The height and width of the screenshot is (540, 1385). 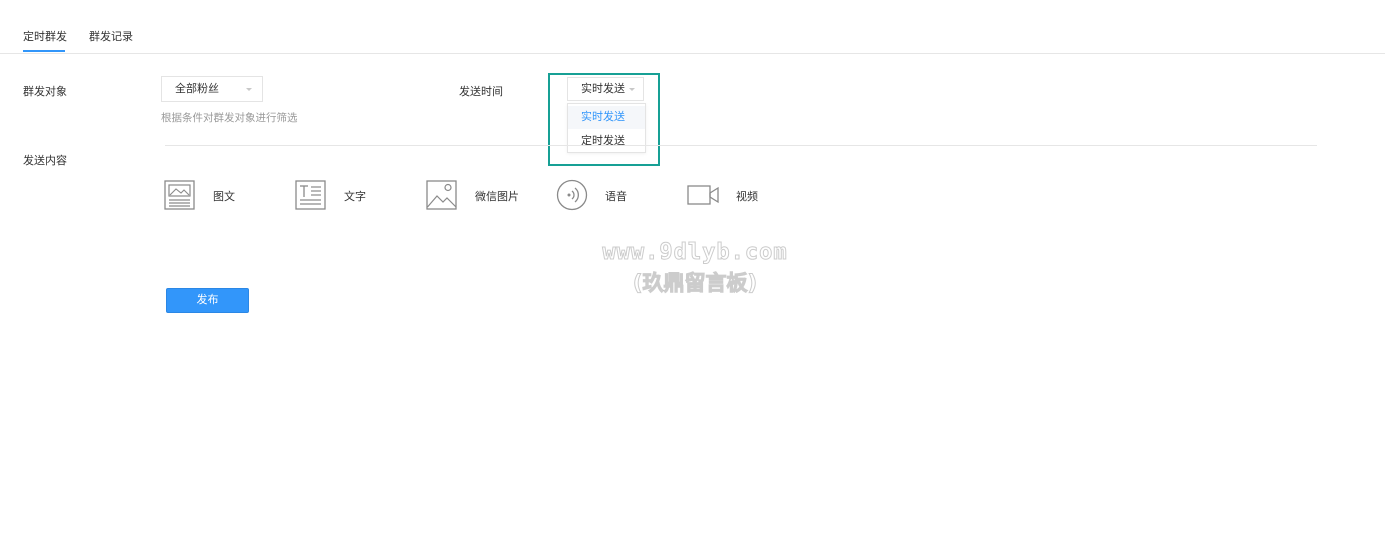 I want to click on voice-icon, so click(x=572, y=195).